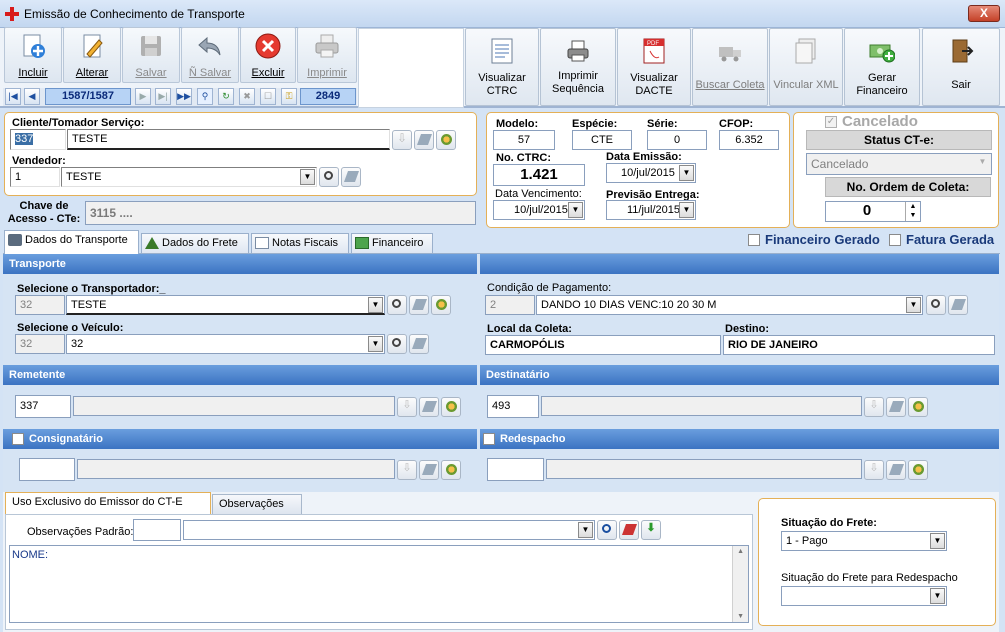 The width and height of the screenshot is (1005, 632). Describe the element at coordinates (539, 175) in the screenshot. I see `ctrc-field: 1.421` at that location.